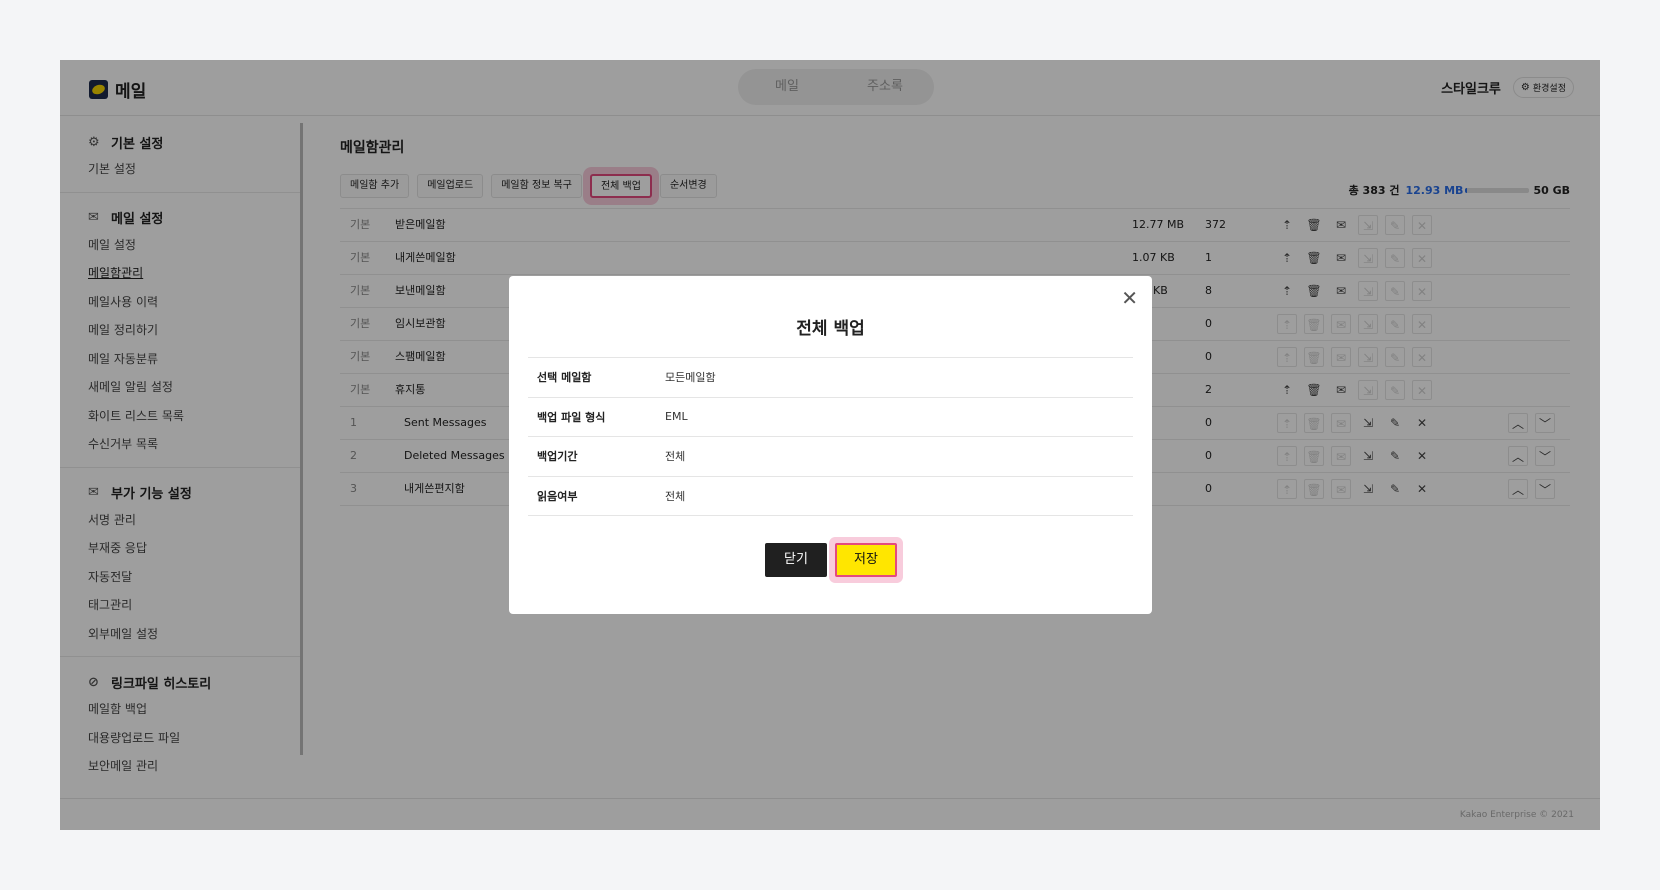  I want to click on backup-option-row: 선택 메일함 모든메일함, so click(830, 378).